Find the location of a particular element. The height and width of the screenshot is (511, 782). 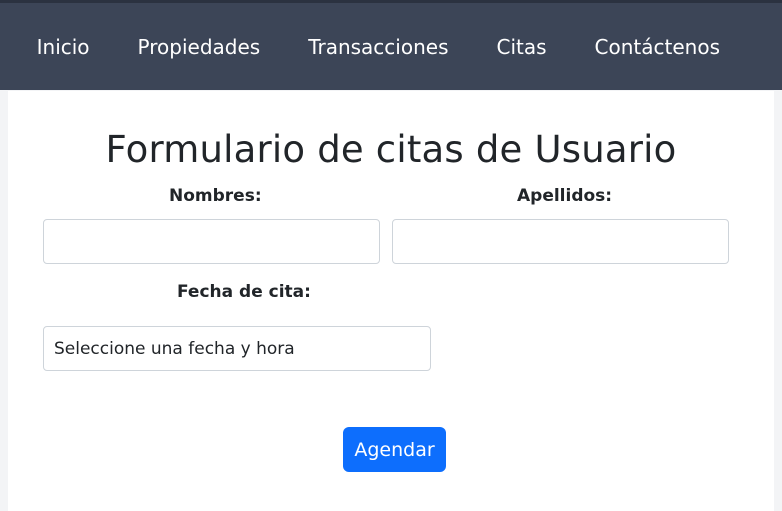

first-name-input is located at coordinates (211, 241).